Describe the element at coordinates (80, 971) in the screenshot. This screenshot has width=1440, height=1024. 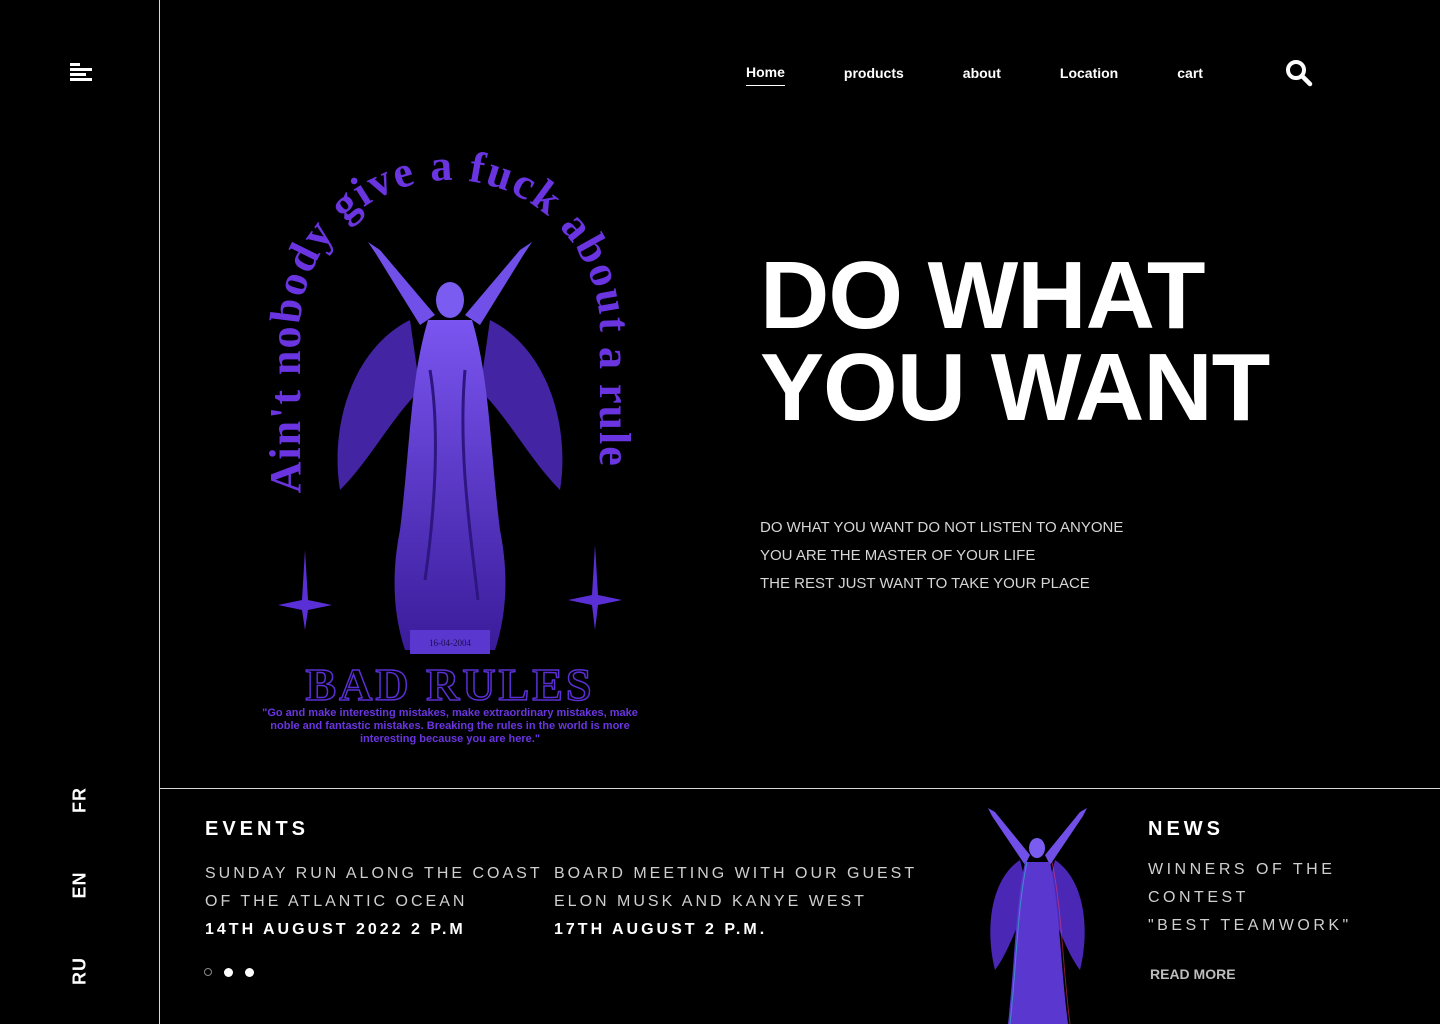
I see `lang-ru: RU` at that location.